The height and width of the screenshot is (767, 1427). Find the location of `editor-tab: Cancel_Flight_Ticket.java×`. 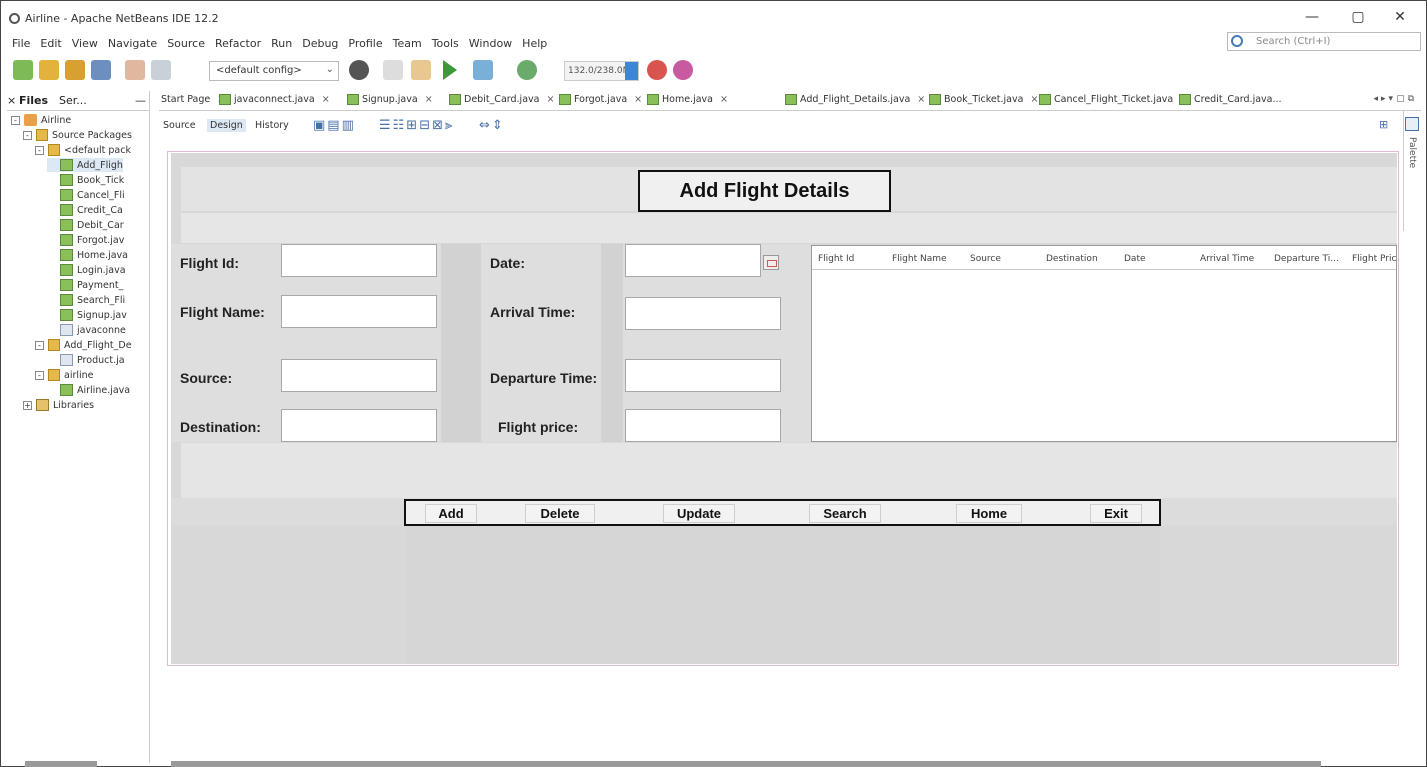

editor-tab: Cancel_Flight_Ticket.java× is located at coordinates (1113, 99).